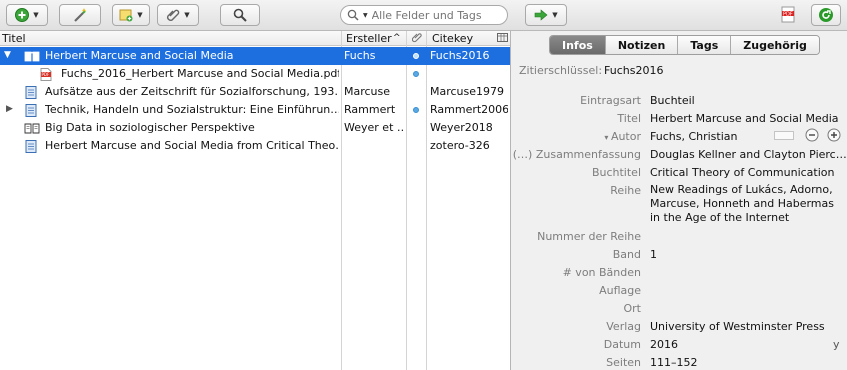  Describe the element at coordinates (131, 15) in the screenshot. I see `new-note-button: ▼` at that location.